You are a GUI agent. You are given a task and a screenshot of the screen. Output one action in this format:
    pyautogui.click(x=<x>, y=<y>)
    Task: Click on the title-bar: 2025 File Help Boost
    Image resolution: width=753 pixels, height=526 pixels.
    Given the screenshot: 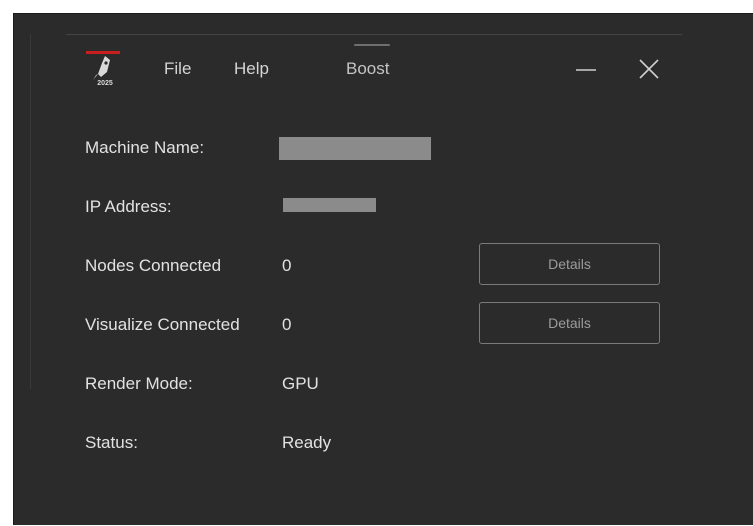 What is the action you would take?
    pyautogui.click(x=374, y=70)
    